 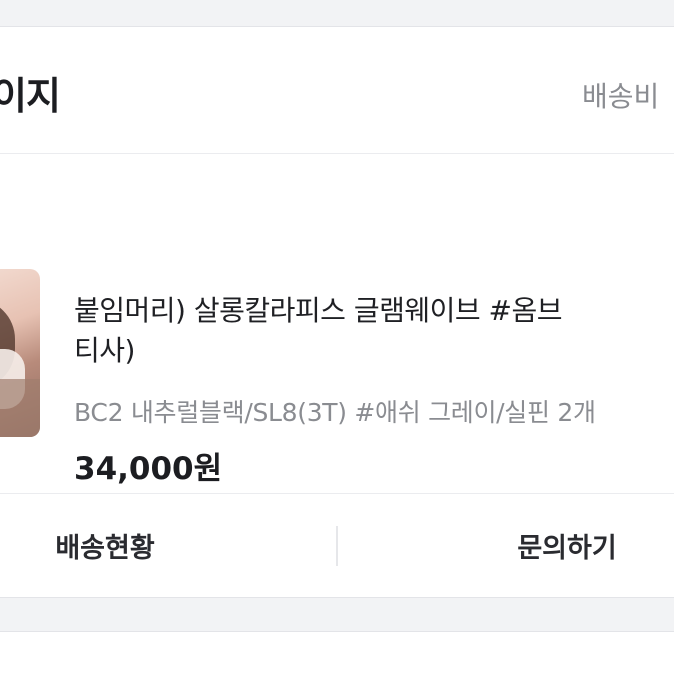 I want to click on product-name-line-2: 티사), so click(x=104, y=350).